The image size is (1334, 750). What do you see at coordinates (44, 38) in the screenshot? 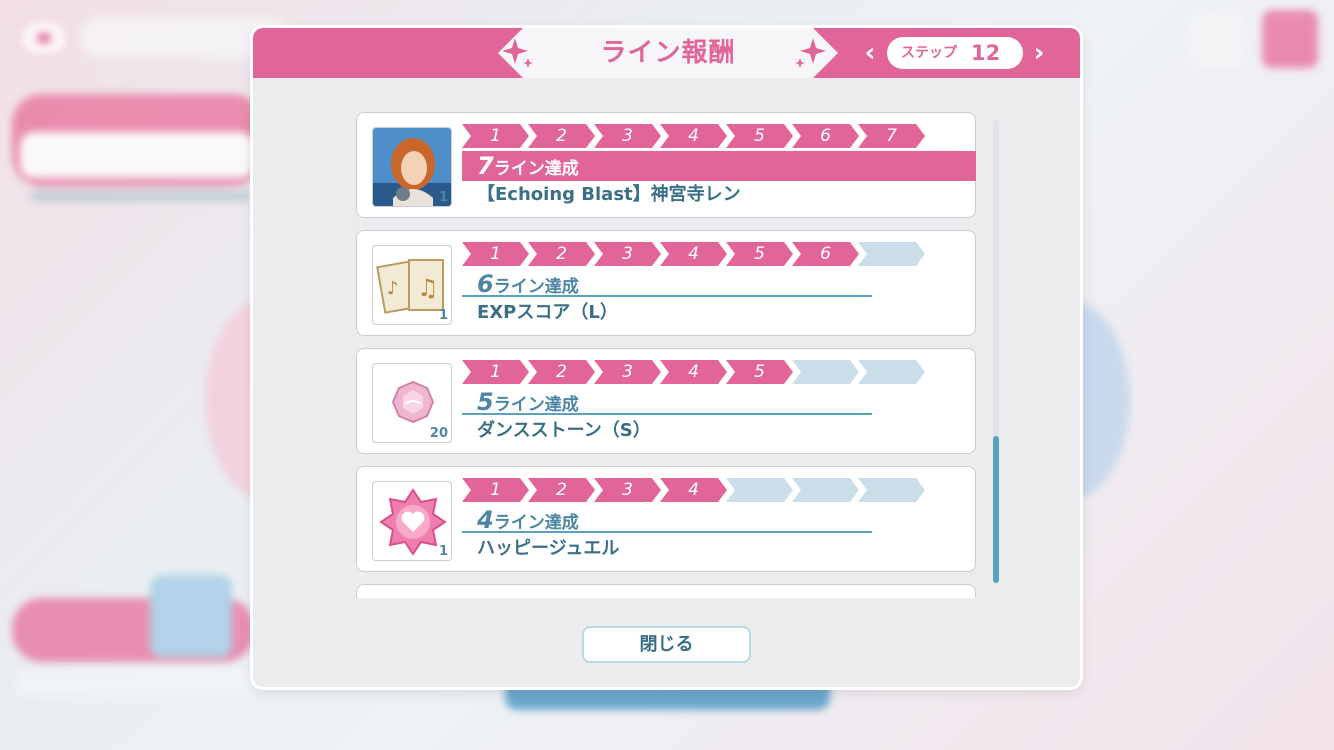
I see `background-back-button` at bounding box center [44, 38].